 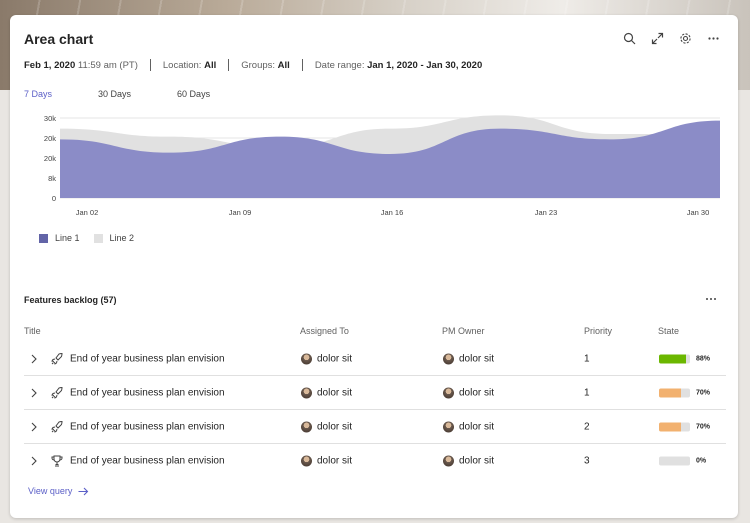 What do you see at coordinates (392, 212) in the screenshot?
I see `x-tick-label: Jan 16` at bounding box center [392, 212].